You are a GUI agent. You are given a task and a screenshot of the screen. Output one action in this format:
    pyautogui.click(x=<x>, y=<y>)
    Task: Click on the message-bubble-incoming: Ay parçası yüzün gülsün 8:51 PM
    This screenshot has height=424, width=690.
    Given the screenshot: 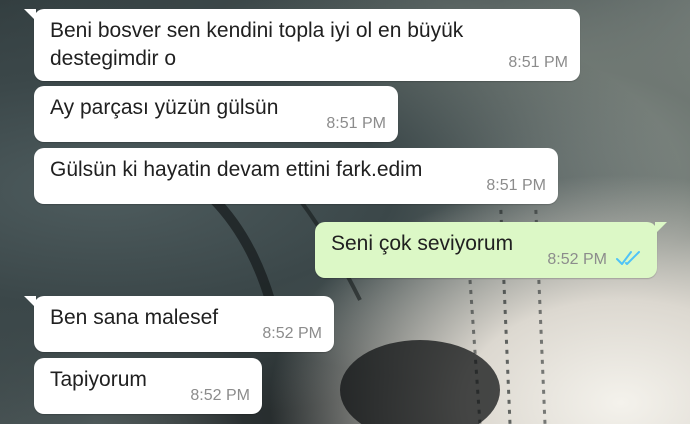 What is the action you would take?
    pyautogui.click(x=216, y=114)
    